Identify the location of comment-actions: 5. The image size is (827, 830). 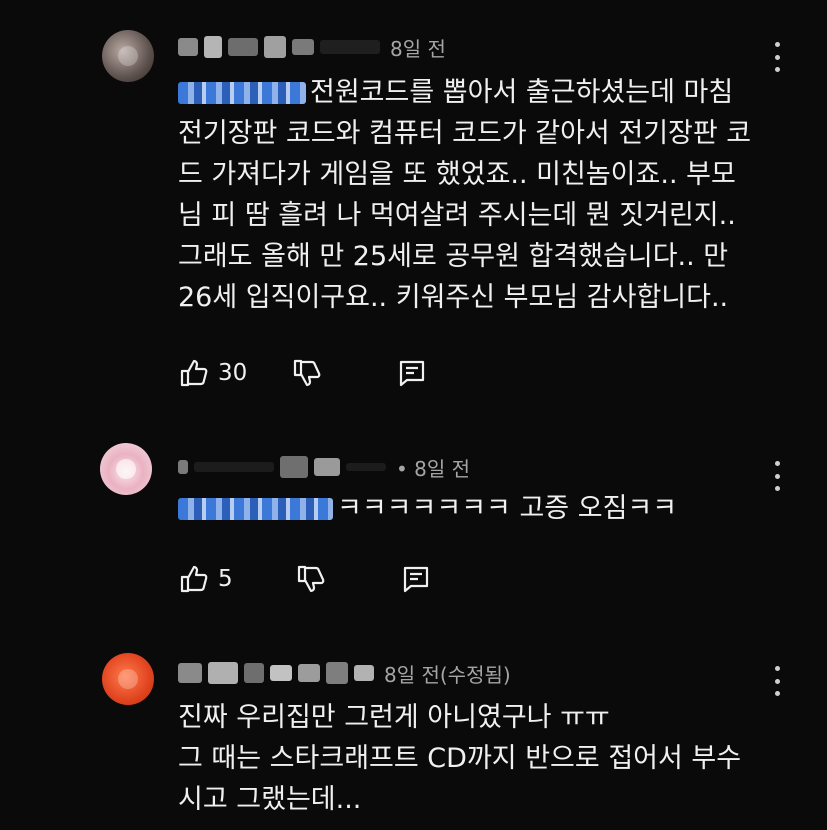
(304, 579).